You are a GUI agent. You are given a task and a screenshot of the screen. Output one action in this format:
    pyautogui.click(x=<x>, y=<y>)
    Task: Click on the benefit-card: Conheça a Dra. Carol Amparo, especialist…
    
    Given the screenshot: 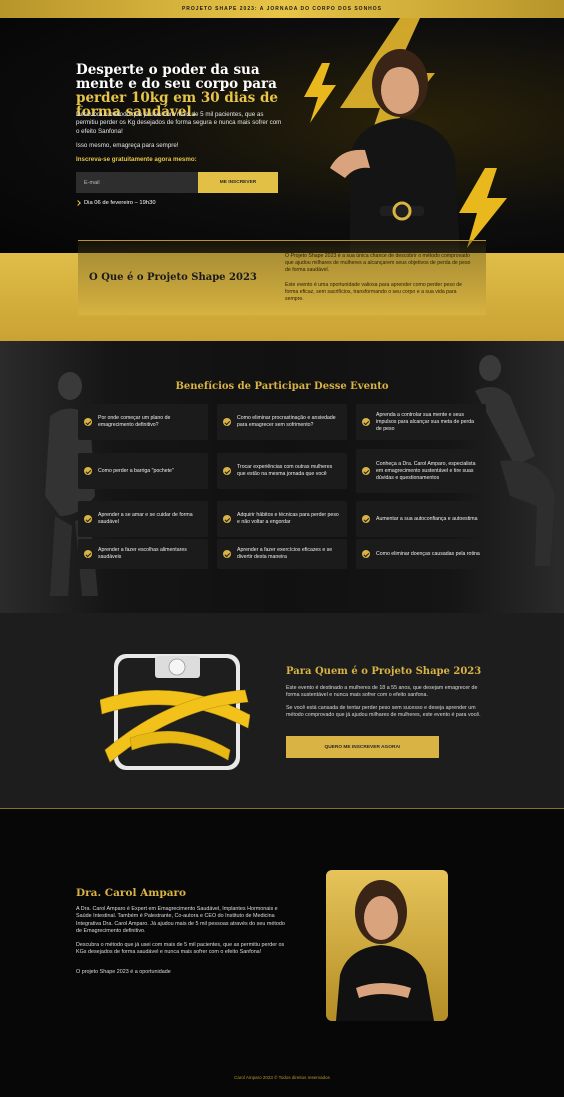 What is the action you would take?
    pyautogui.click(x=421, y=471)
    